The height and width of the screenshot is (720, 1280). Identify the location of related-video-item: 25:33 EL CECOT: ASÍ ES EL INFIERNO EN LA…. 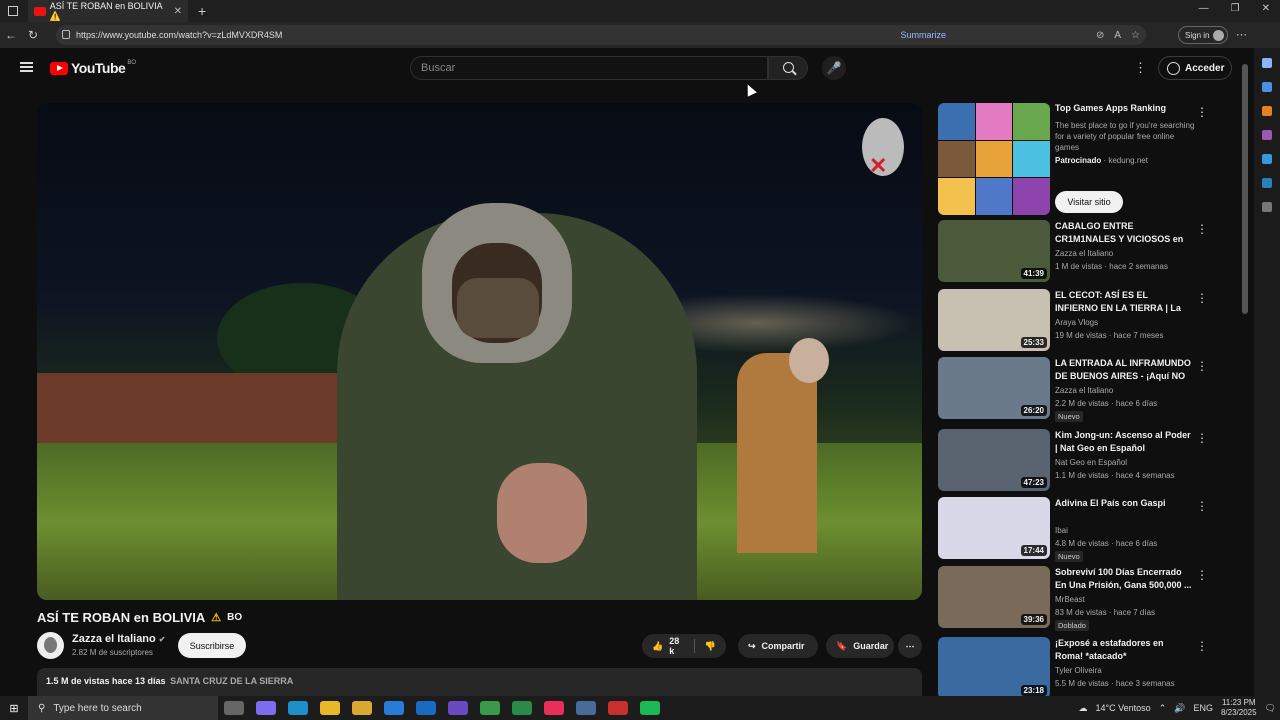
(1074, 320).